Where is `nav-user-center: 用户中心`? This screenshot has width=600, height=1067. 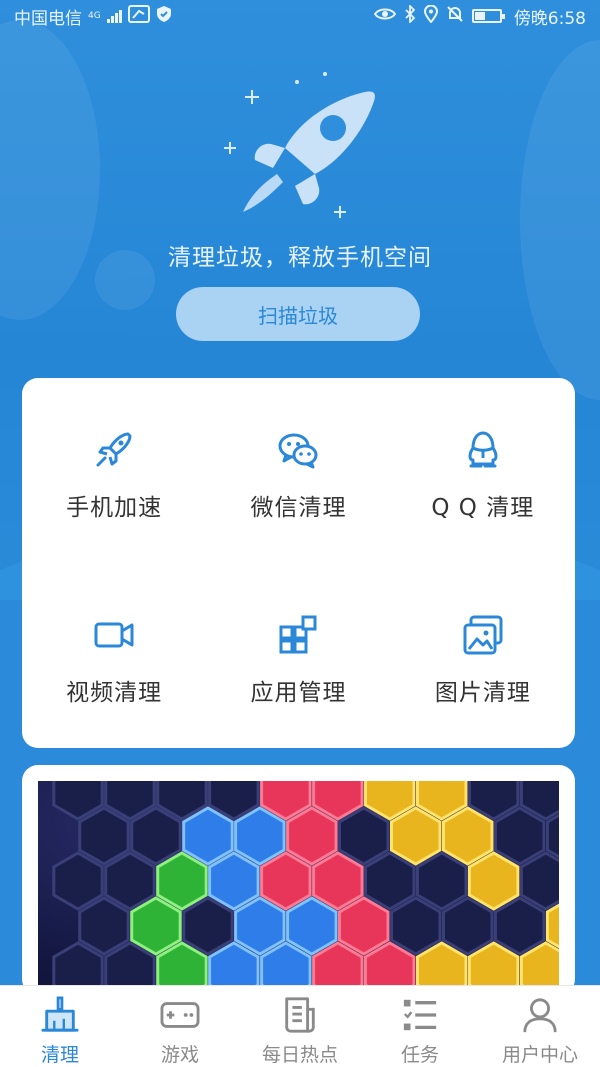
nav-user-center: 用户中心 is located at coordinates (540, 1026).